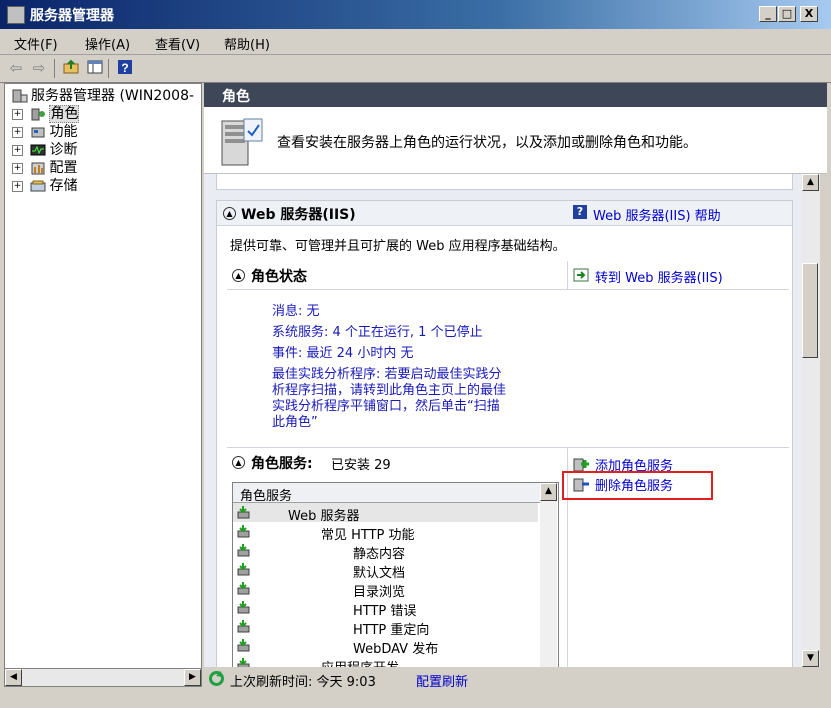 The width and height of the screenshot is (831, 708). Describe the element at coordinates (38, 150) in the screenshot. I see `diagnostics-icon` at that location.